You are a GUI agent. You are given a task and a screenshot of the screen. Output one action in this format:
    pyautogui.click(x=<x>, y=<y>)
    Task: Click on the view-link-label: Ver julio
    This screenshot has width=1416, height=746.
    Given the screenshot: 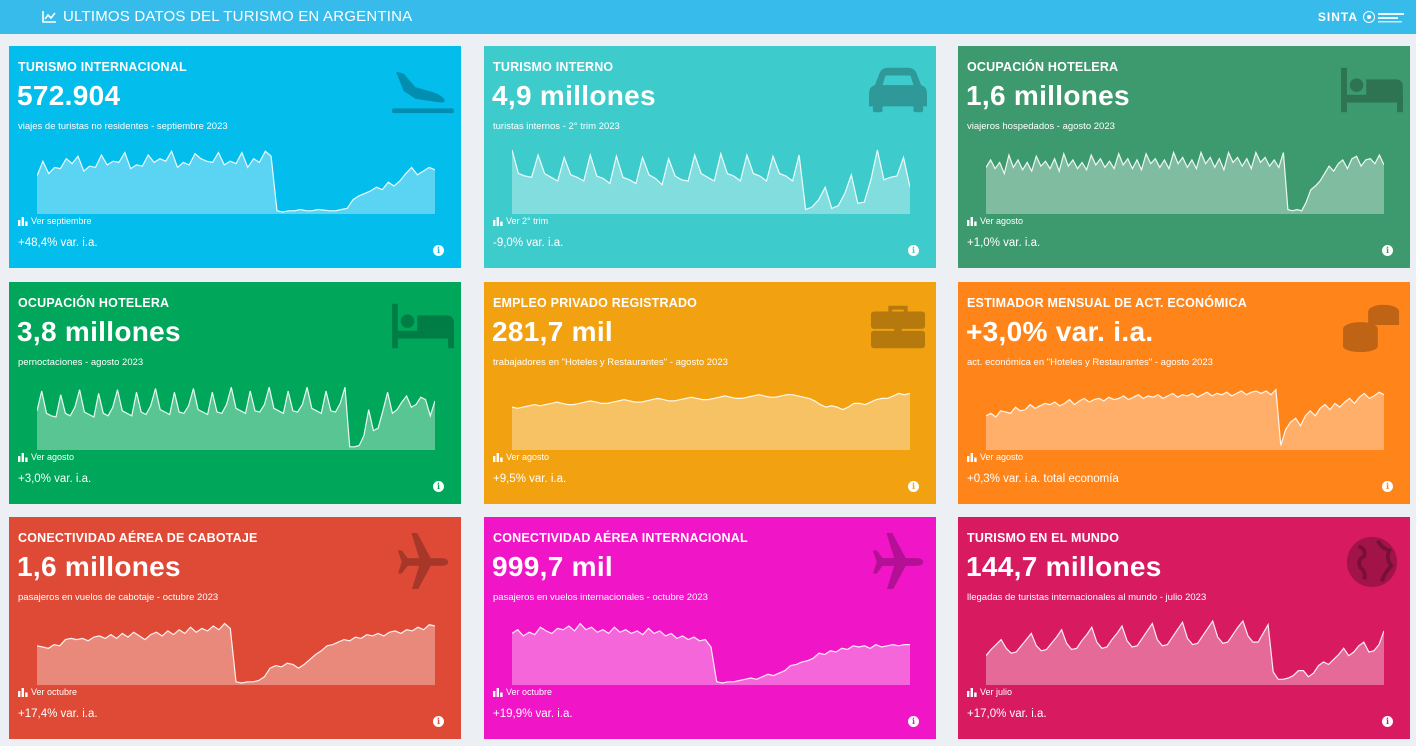 What is the action you would take?
    pyautogui.click(x=996, y=692)
    